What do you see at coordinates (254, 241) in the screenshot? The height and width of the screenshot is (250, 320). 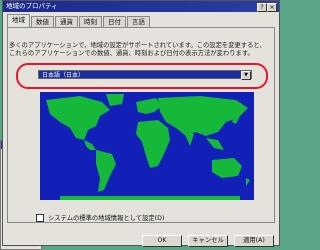 I see `apply-button: 適用(A)` at bounding box center [254, 241].